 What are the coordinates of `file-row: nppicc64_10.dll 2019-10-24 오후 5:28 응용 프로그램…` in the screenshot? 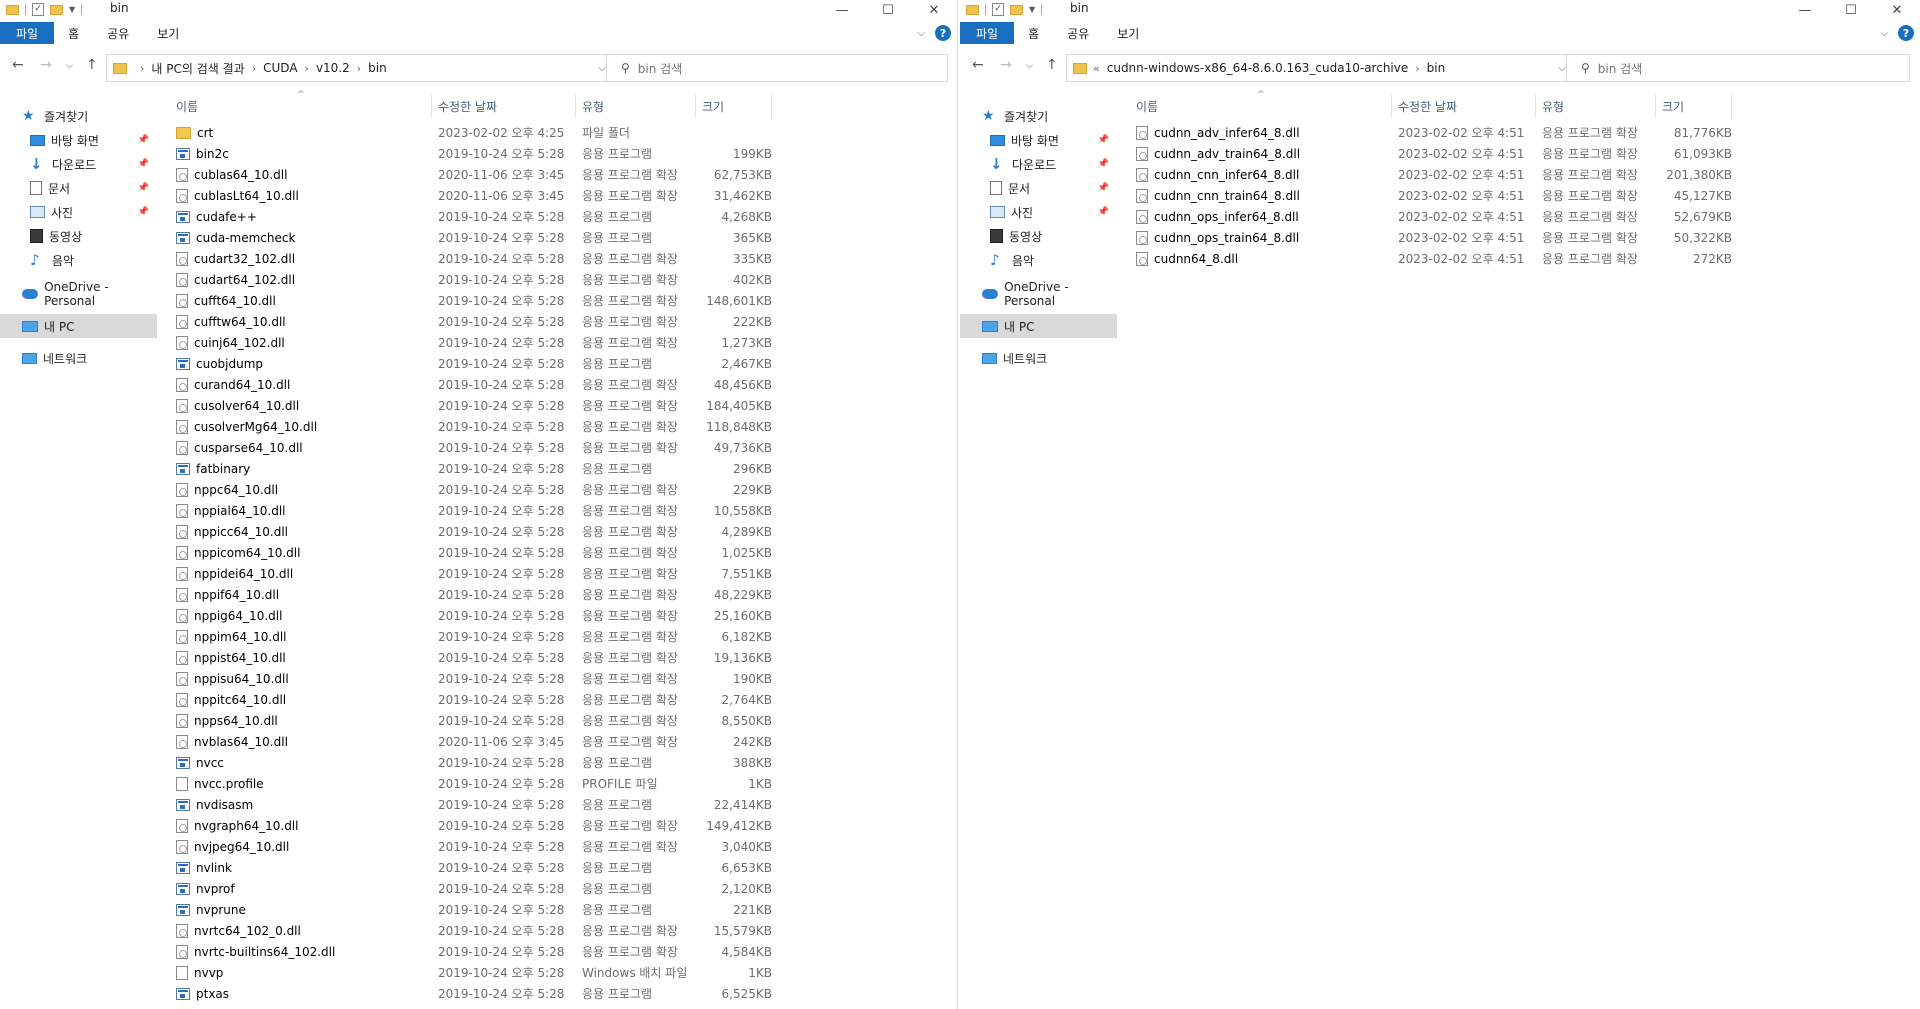 It's located at (476, 531).